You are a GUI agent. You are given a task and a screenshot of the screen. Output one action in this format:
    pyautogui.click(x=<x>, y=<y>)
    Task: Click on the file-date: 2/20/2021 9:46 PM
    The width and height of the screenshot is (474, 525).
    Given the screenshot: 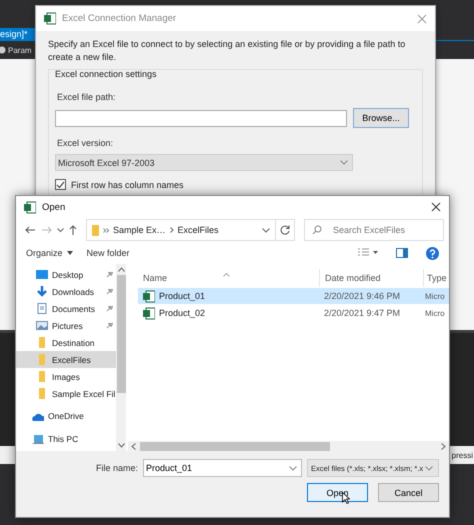 What is the action you would take?
    pyautogui.click(x=362, y=296)
    